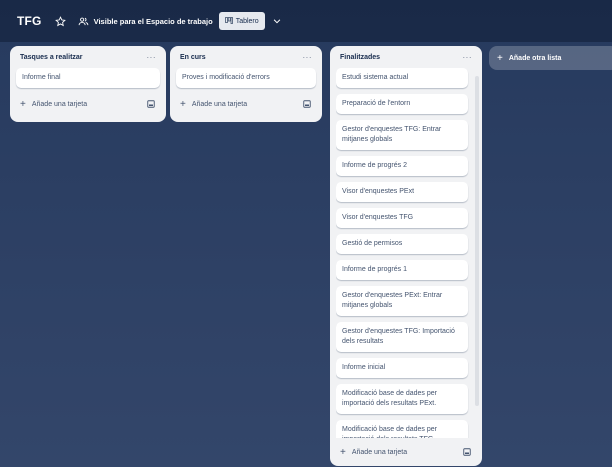  What do you see at coordinates (246, 57) in the screenshot?
I see `list-header: En curs ···` at bounding box center [246, 57].